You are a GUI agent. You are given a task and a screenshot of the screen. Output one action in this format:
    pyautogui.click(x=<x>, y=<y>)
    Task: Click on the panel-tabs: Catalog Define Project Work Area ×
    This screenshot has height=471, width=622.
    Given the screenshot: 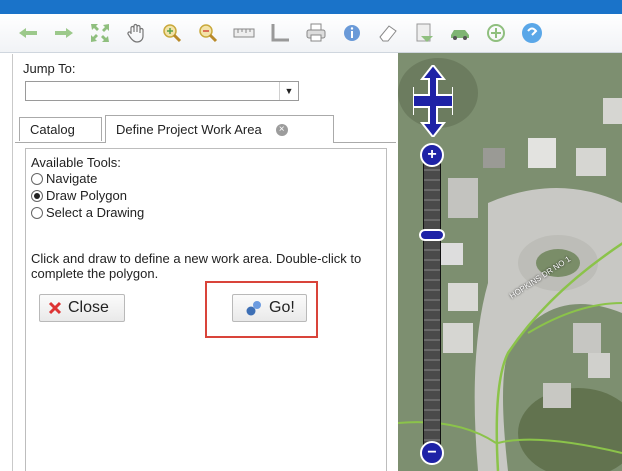 What is the action you would take?
    pyautogui.click(x=205, y=129)
    